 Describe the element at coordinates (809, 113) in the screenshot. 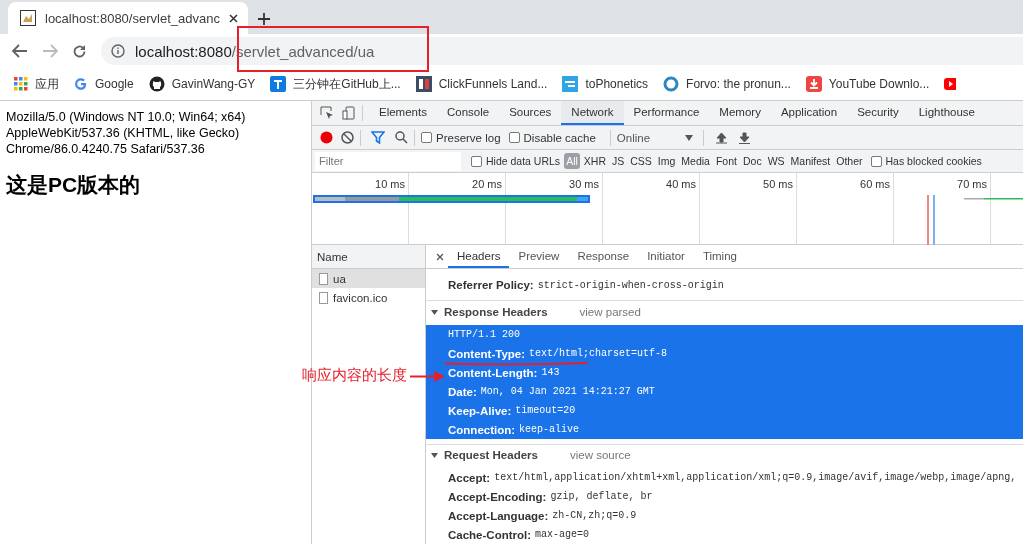

I see `devtools-tab: Application` at that location.